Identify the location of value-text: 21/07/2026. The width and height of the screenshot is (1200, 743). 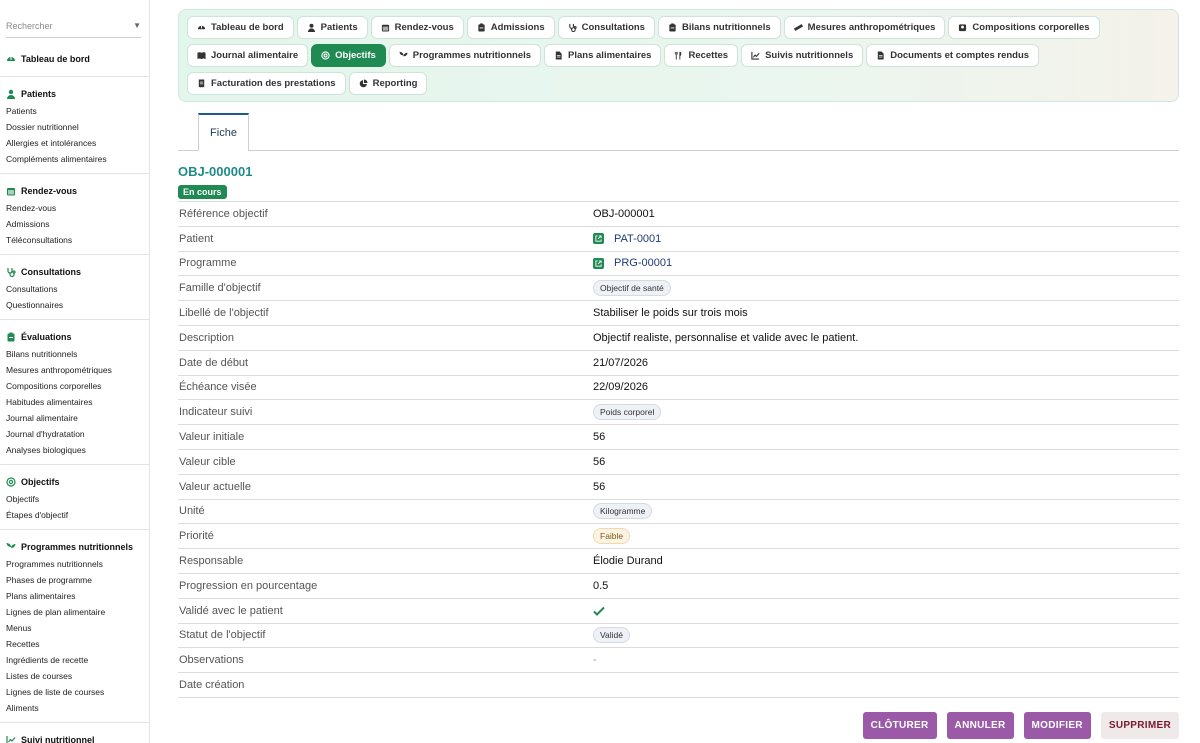
(621, 362).